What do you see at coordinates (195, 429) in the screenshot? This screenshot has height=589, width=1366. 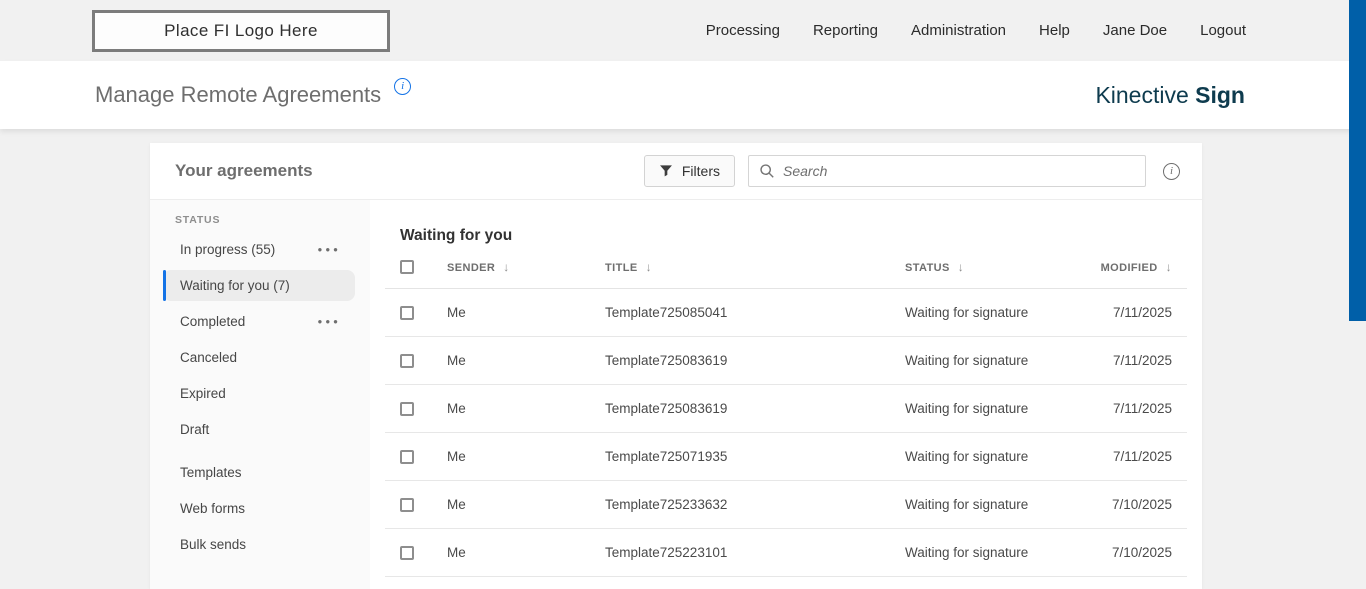 I see `sidebar-item-label: Draft` at bounding box center [195, 429].